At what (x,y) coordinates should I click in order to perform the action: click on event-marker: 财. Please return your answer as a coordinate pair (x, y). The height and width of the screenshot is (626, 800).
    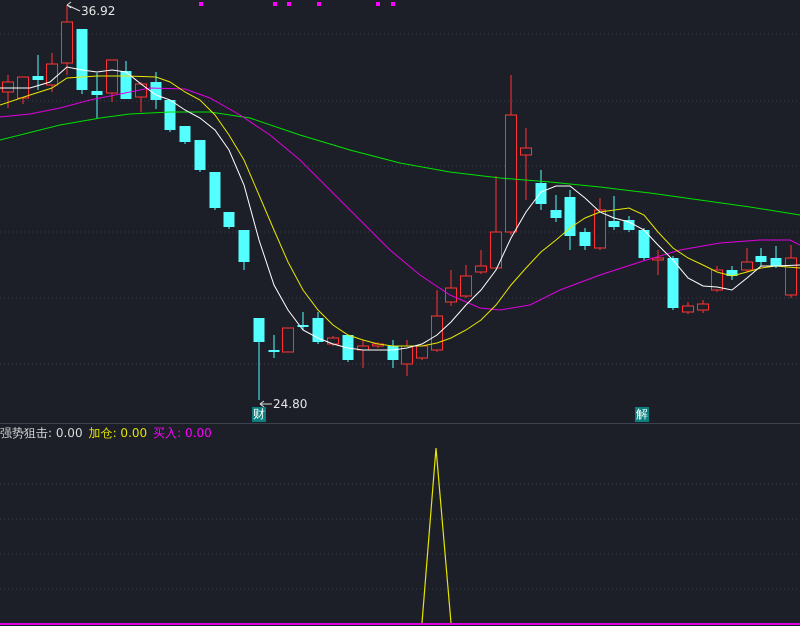
    Looking at the image, I should click on (259, 414).